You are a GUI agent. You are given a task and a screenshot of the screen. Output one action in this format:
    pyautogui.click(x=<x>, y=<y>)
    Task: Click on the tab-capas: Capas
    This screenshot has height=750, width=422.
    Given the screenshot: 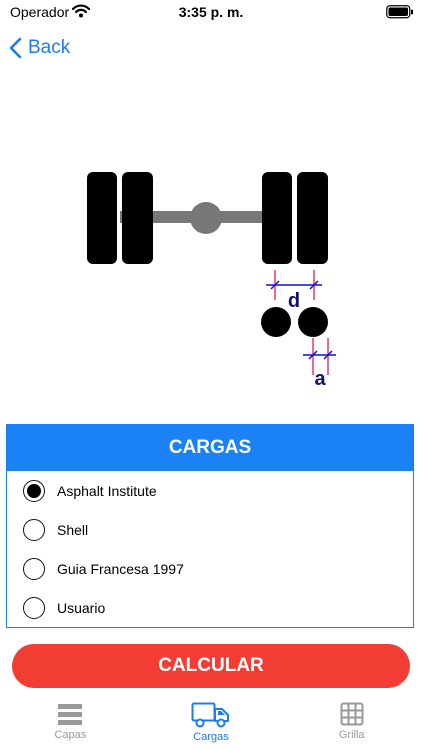 What is the action you would take?
    pyautogui.click(x=70, y=723)
    